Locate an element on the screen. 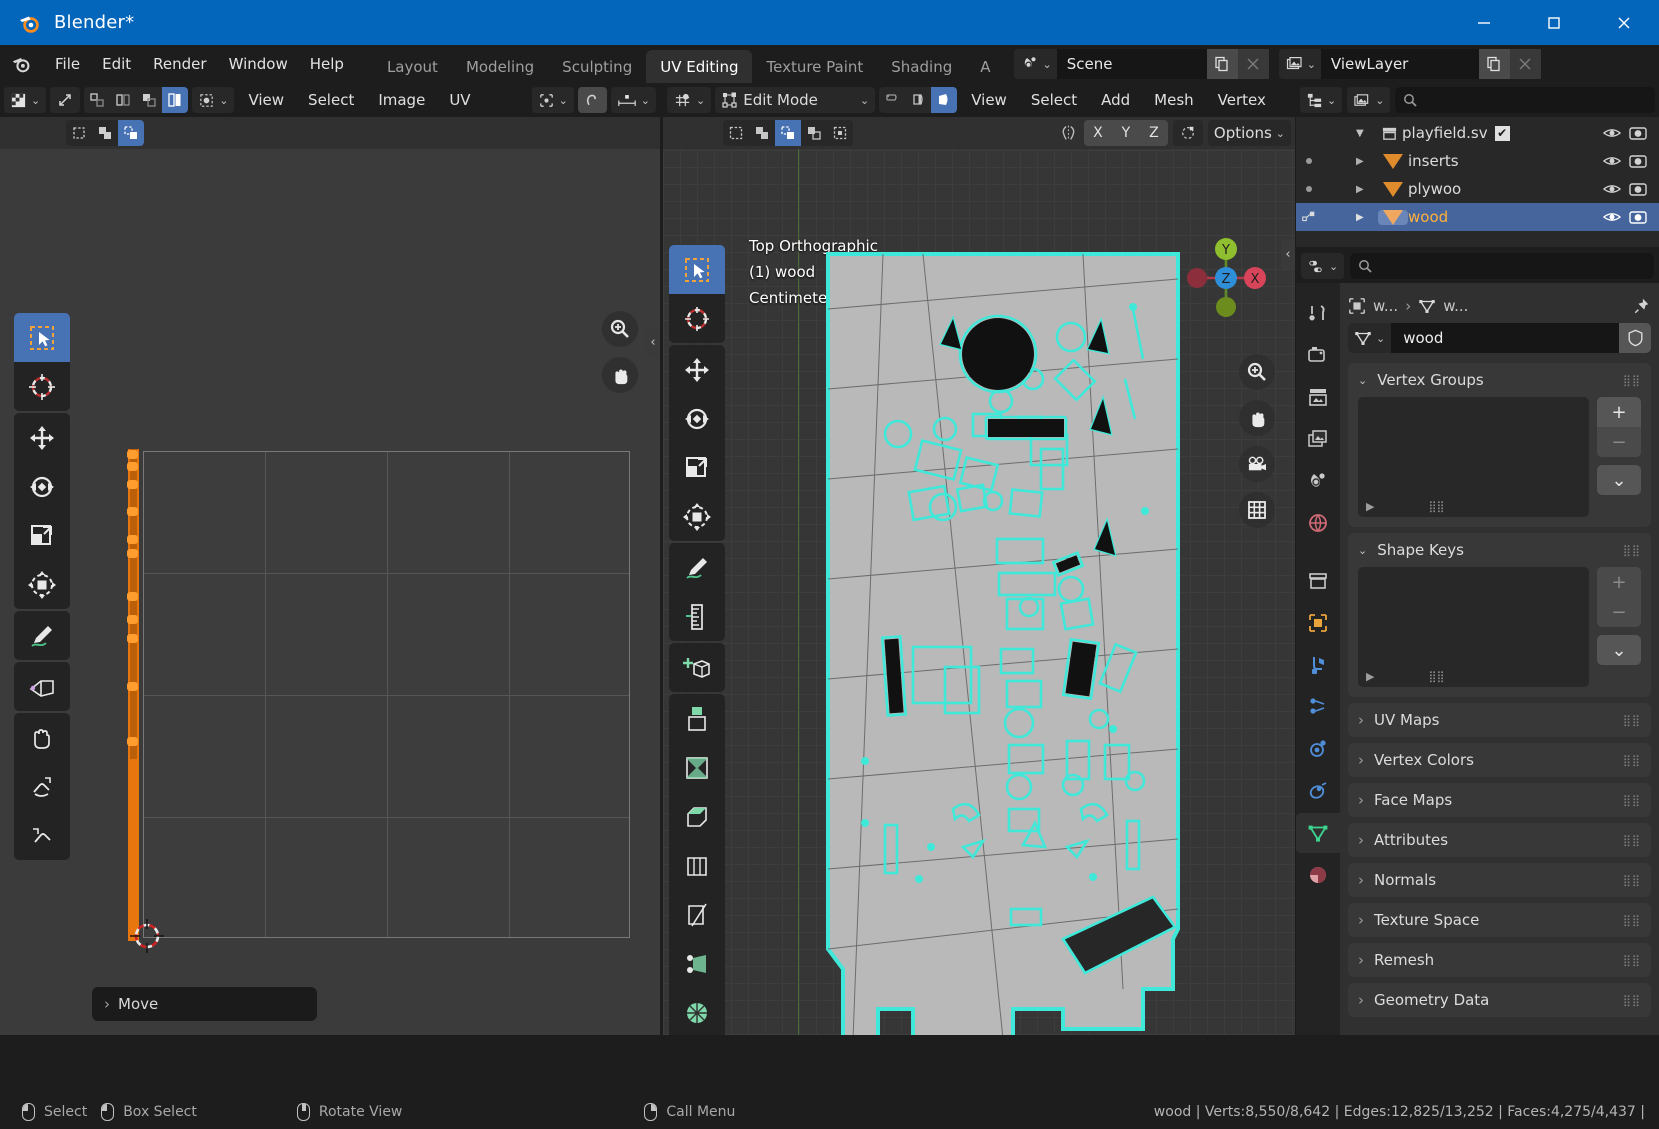 Image resolution: width=1659 pixels, height=1129 pixels. outliner-filter-selector: ⌄ is located at coordinates (1369, 100).